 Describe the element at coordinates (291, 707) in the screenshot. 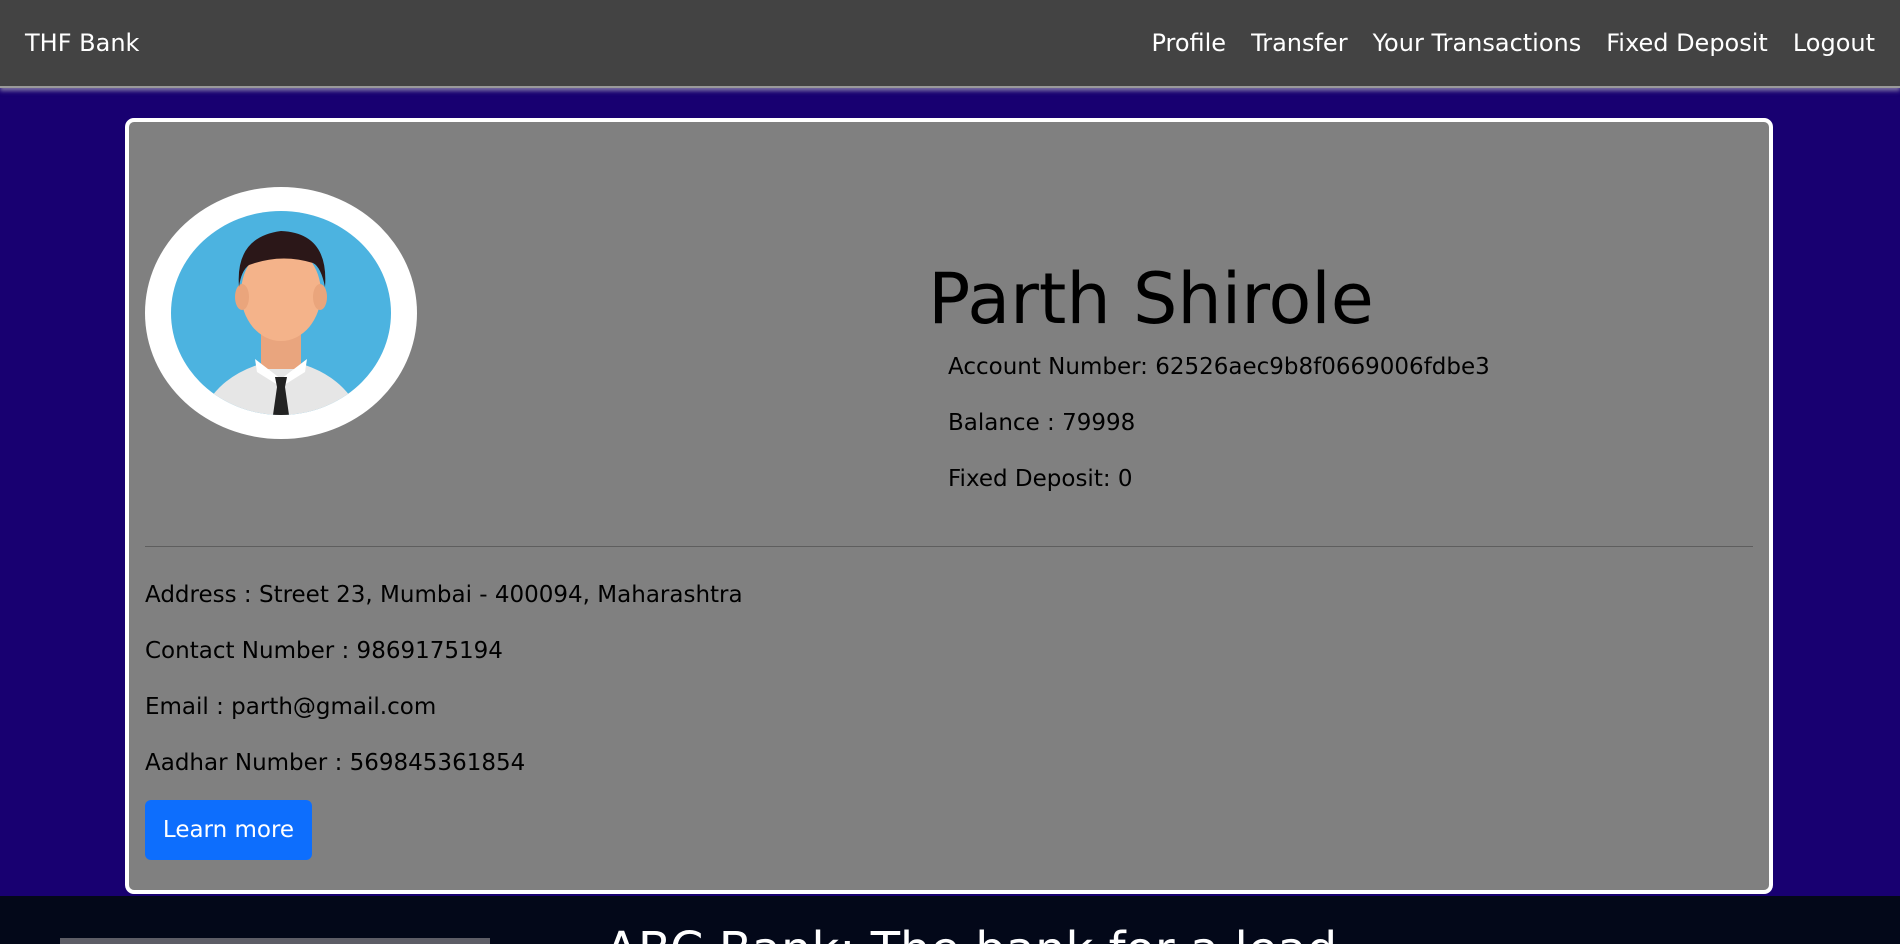

I see `email: Email : parth@gmail.com` at that location.